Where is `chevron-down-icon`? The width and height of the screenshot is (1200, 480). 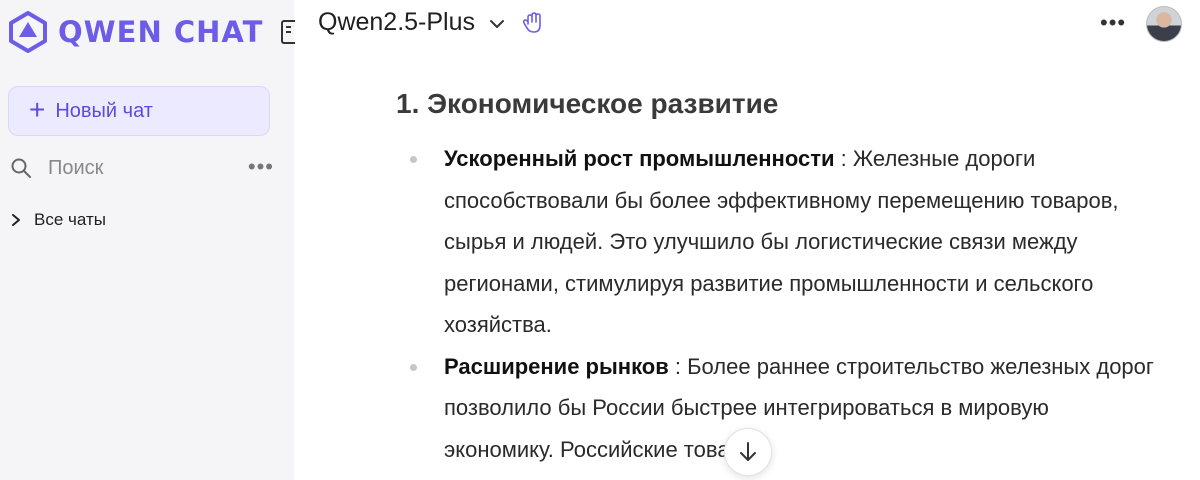 chevron-down-icon is located at coordinates (497, 23).